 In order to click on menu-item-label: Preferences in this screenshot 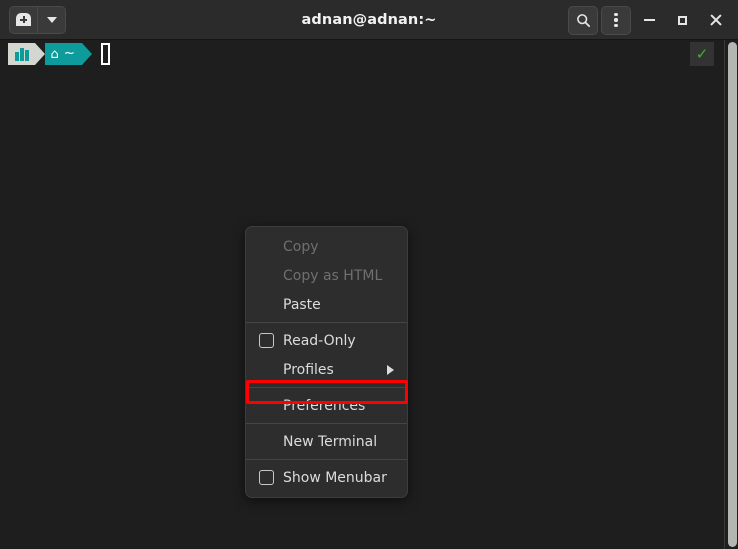, I will do `click(324, 405)`.